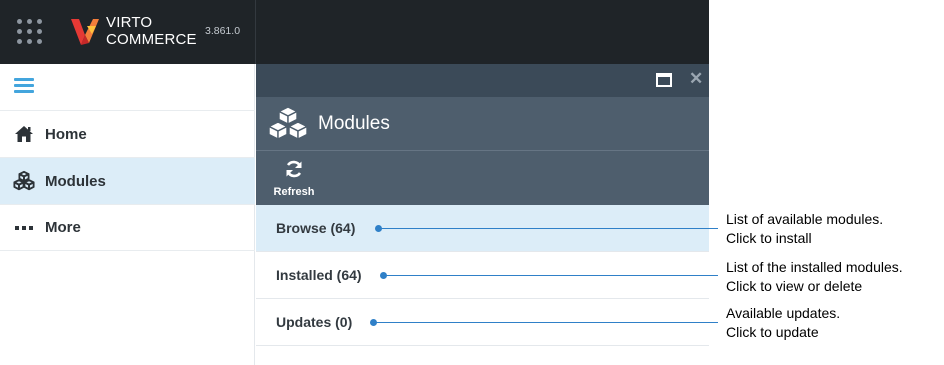 The width and height of the screenshot is (944, 365). I want to click on callout-text-line: Click to view or delete, so click(794, 286).